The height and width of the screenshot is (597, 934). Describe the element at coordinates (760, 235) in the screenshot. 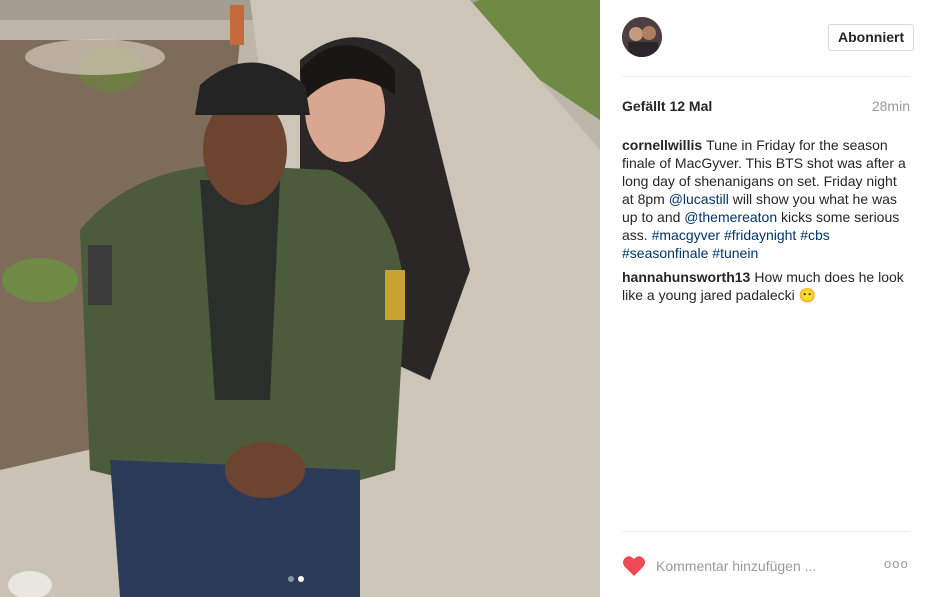

I see `hashtag-link: #fridaynight` at that location.